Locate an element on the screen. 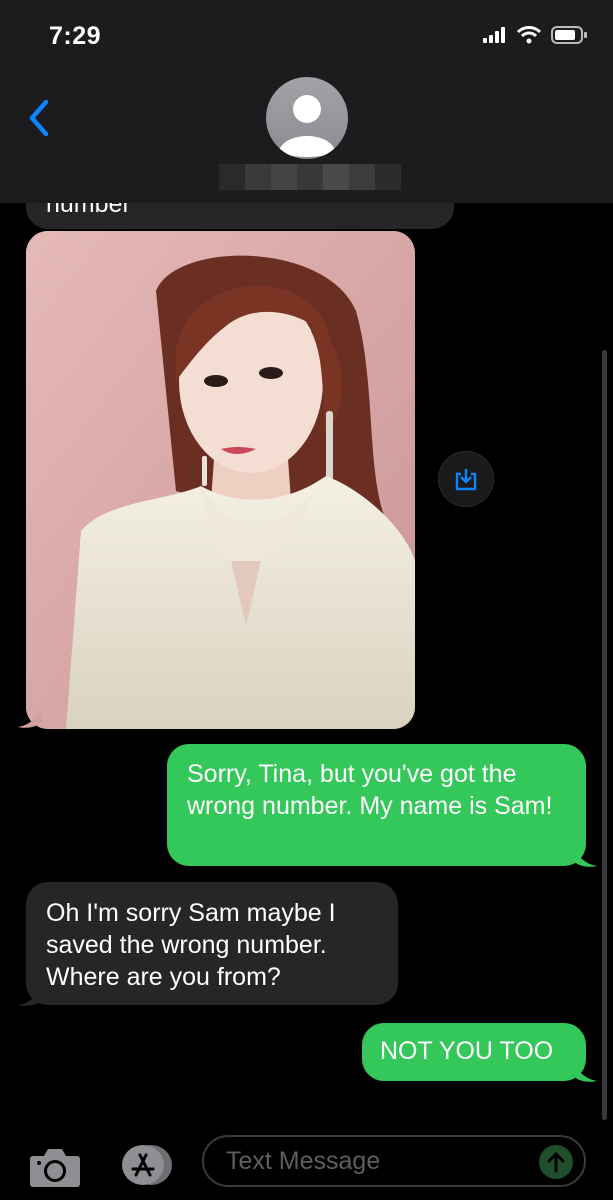 The width and height of the screenshot is (613, 1200). message-bubble-outgoing: NOT YOU TOO is located at coordinates (474, 1052).